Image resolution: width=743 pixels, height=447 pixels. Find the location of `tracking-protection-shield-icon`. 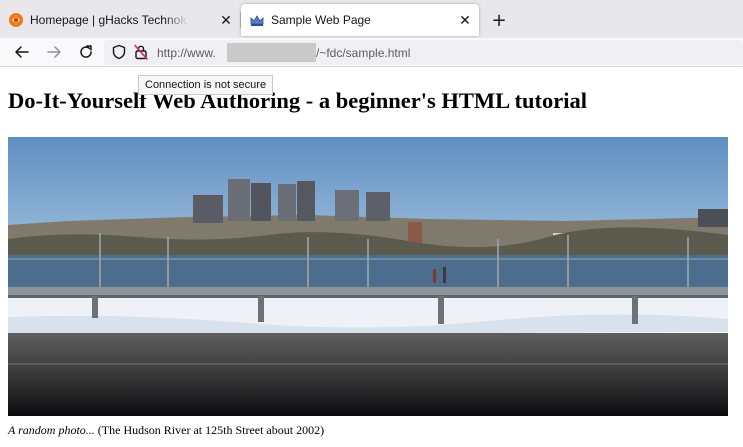

tracking-protection-shield-icon is located at coordinates (119, 52).